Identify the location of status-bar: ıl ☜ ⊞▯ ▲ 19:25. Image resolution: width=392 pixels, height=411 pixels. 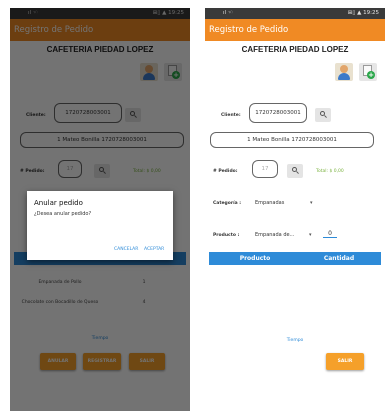
(295, 13).